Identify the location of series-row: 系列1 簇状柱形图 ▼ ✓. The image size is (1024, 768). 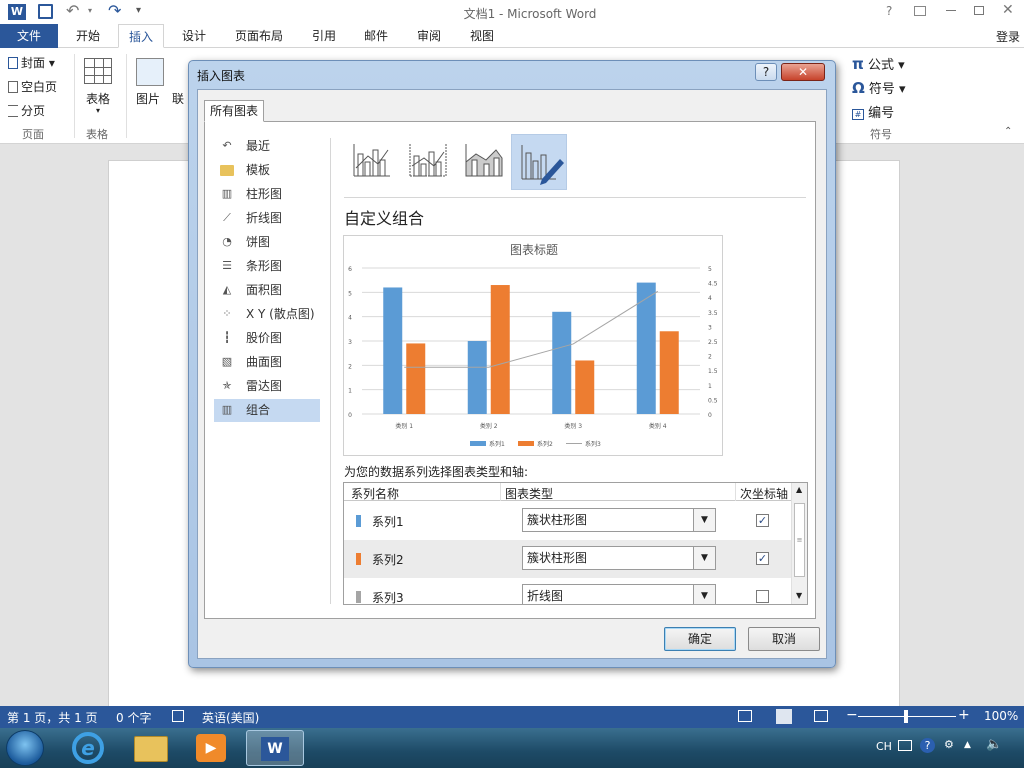
(567, 521).